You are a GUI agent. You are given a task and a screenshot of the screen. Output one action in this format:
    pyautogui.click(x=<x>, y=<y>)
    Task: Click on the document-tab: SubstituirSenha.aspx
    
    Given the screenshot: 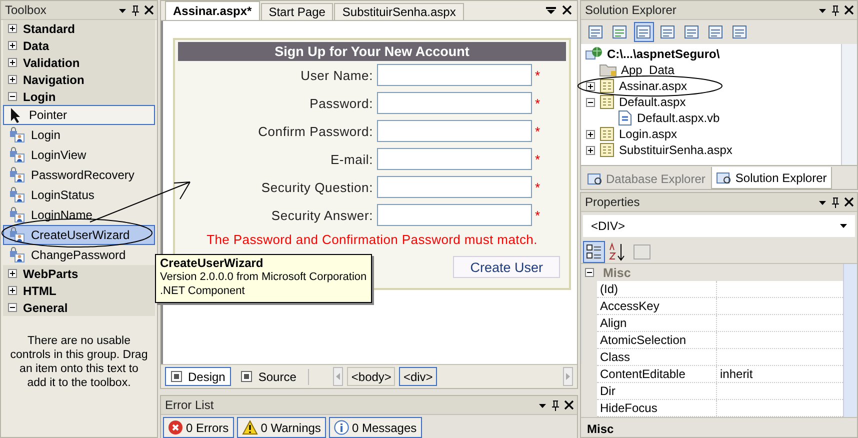 What is the action you would take?
    pyautogui.click(x=399, y=11)
    